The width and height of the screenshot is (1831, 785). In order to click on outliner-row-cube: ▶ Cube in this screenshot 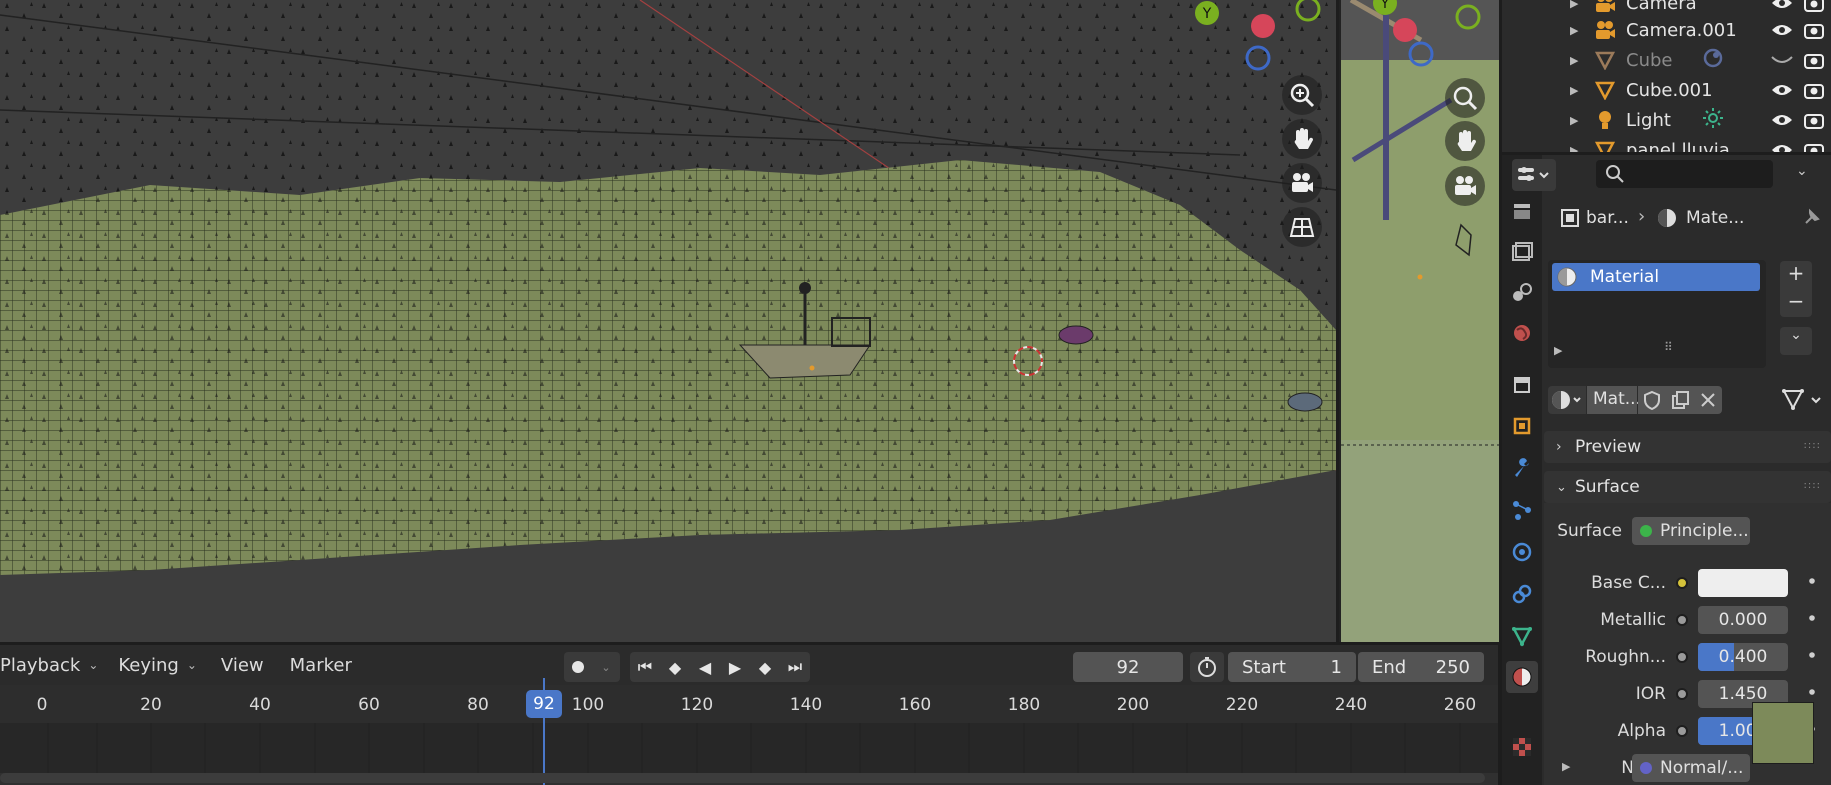, I will do `click(1666, 60)`.